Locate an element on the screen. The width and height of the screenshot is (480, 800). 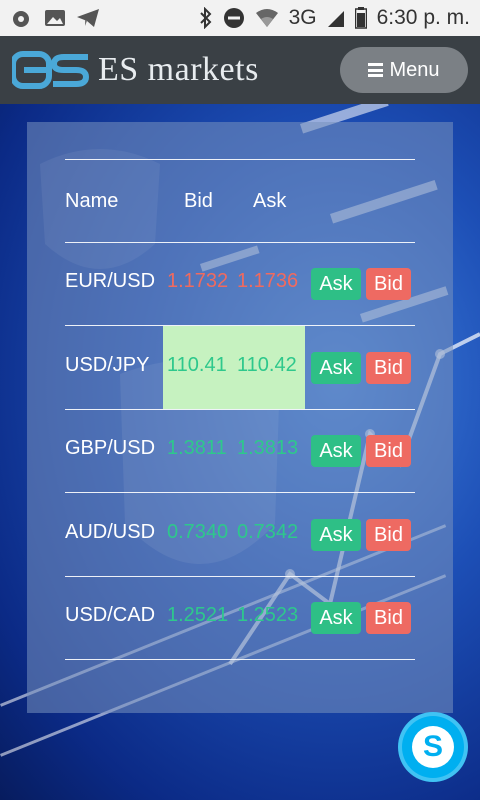
ask-price: 1.3813 is located at coordinates (268, 448).